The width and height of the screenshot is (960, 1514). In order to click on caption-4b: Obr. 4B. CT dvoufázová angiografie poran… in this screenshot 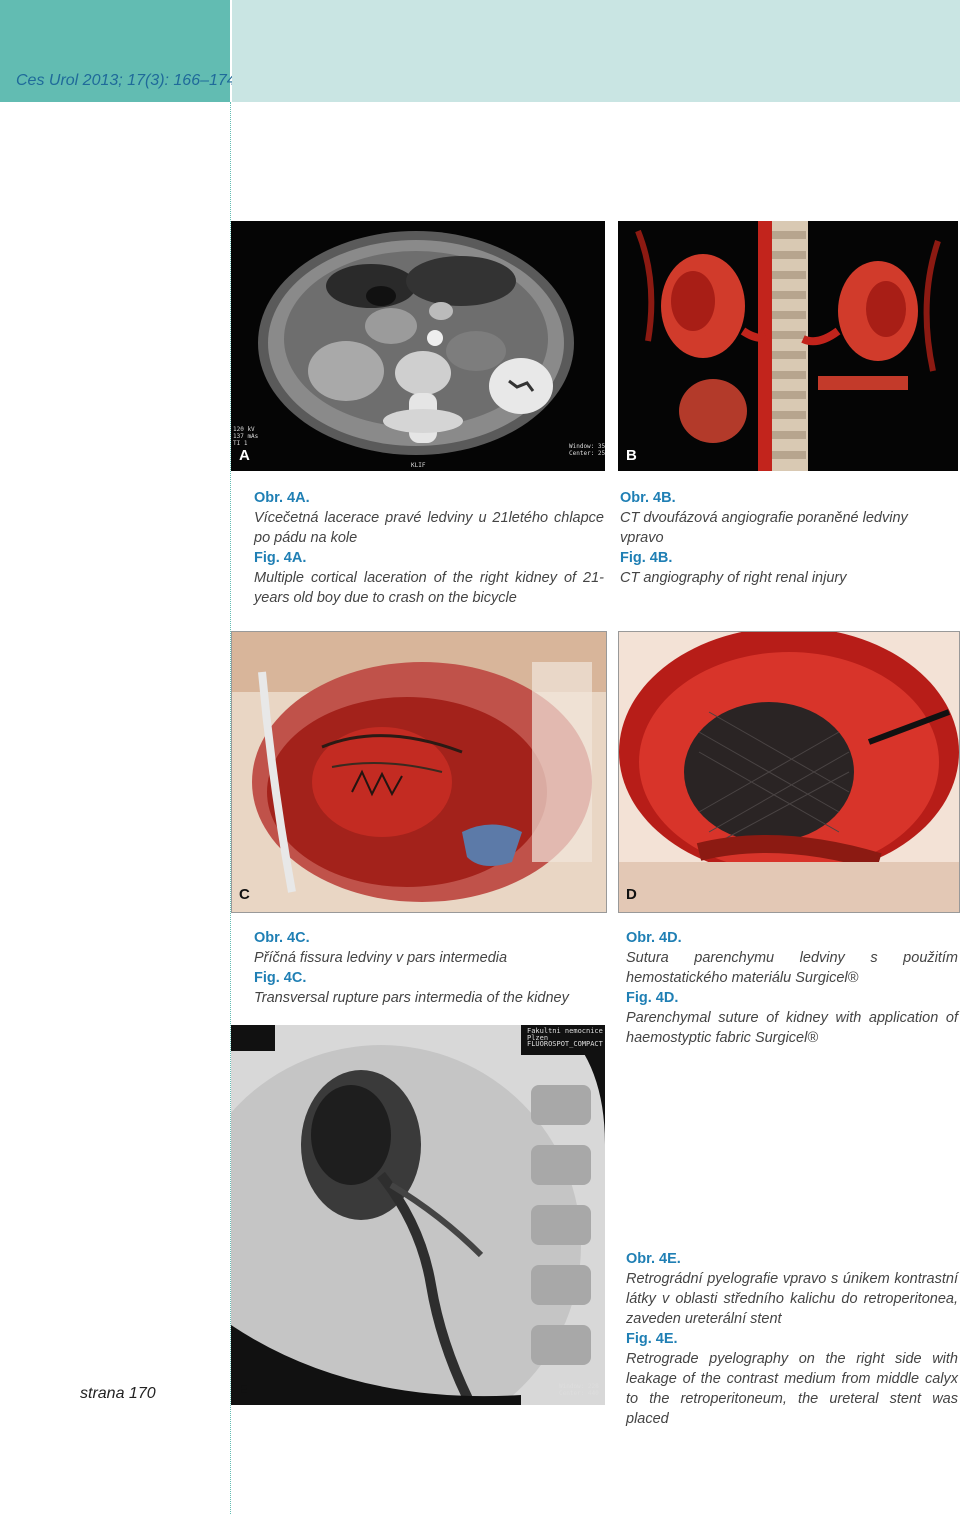, I will do `click(787, 538)`.